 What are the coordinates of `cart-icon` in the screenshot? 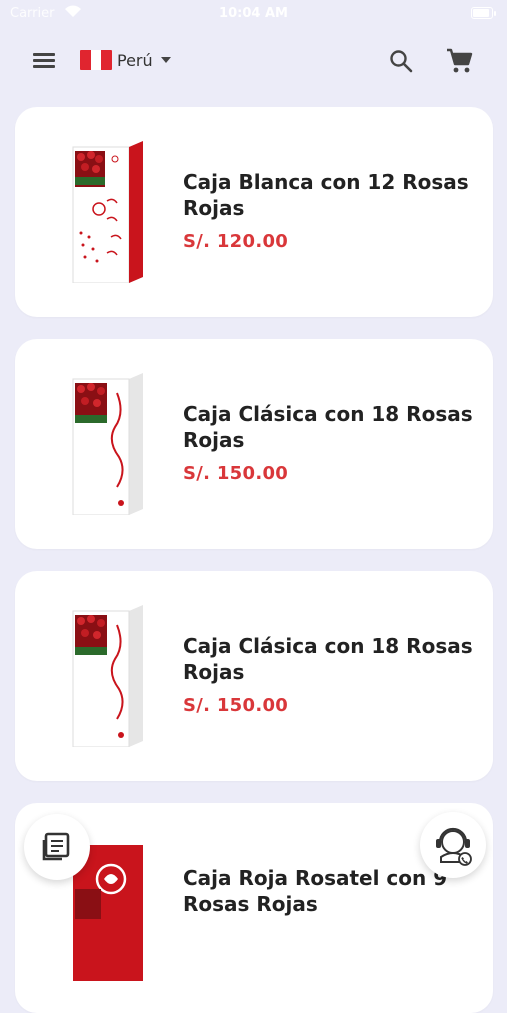 It's located at (460, 60).